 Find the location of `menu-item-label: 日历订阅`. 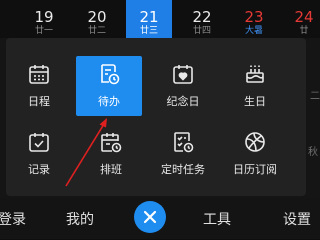

menu-item-label: 日历订阅 is located at coordinates (255, 169).